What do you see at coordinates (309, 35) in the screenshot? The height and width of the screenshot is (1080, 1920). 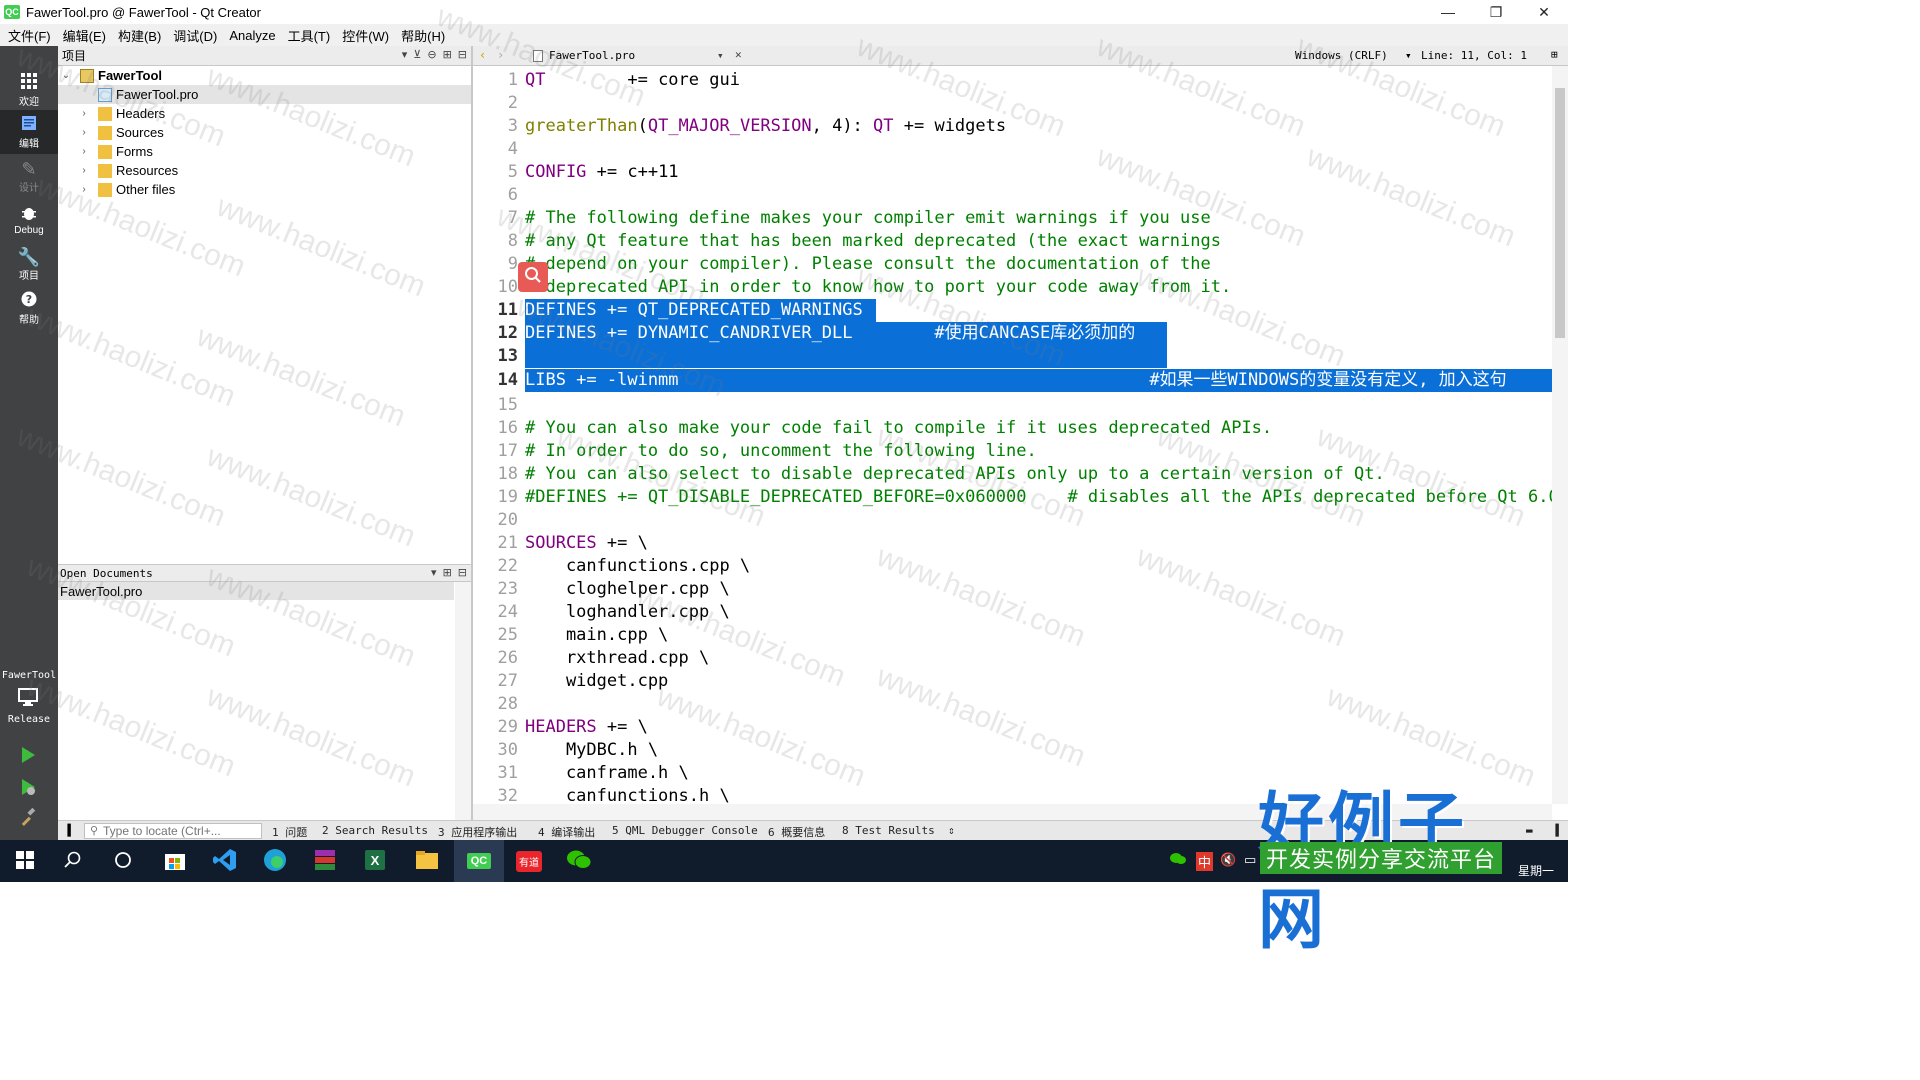 I see `menu-tools: 工具(T)` at bounding box center [309, 35].